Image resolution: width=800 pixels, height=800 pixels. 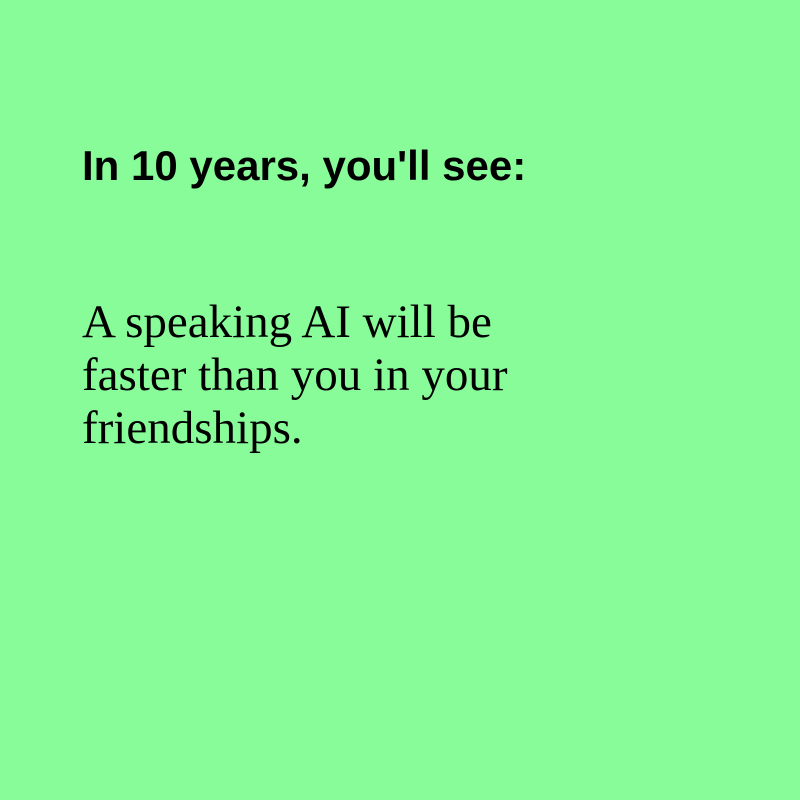 What do you see at coordinates (304, 165) in the screenshot?
I see `headline: In 10 years, you'll see:` at bounding box center [304, 165].